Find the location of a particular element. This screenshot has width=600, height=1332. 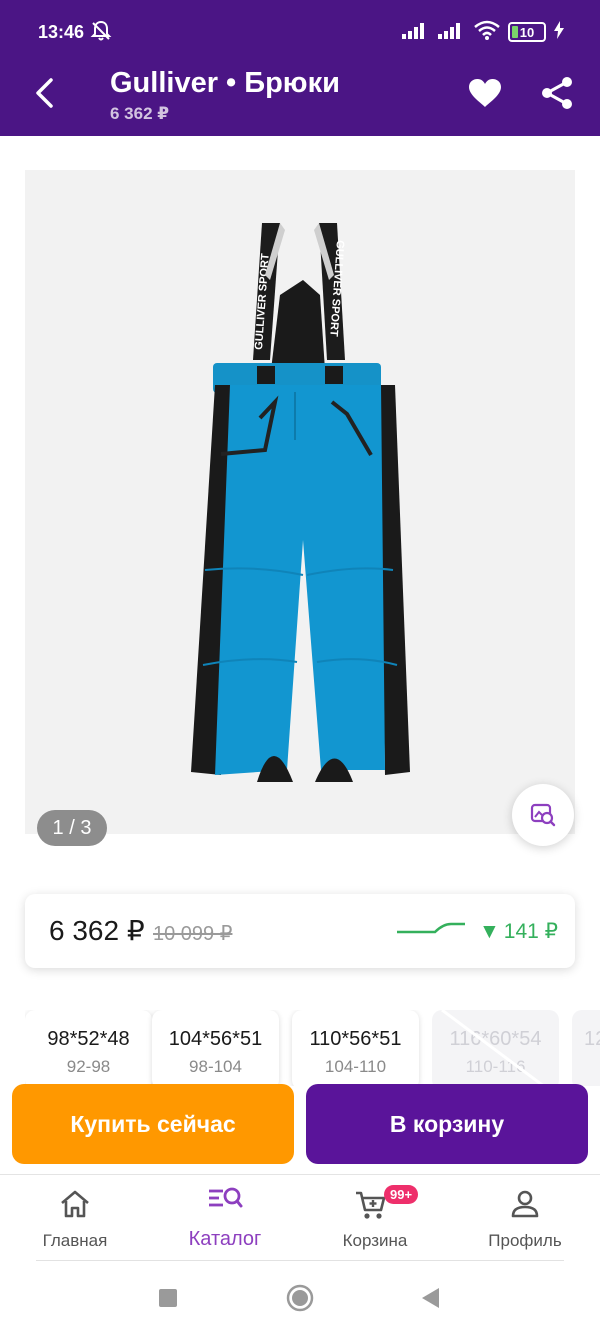

price-history-sparkline is located at coordinates (431, 928).